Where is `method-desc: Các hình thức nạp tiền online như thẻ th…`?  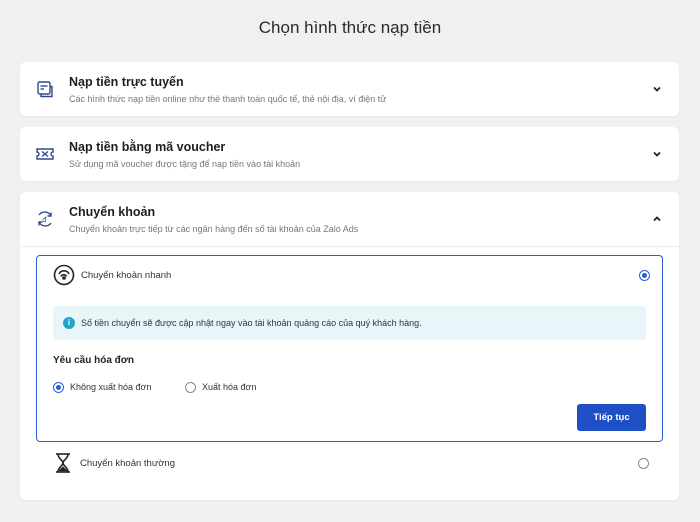
method-desc: Các hình thức nạp tiền online như thẻ th… is located at coordinates (228, 99).